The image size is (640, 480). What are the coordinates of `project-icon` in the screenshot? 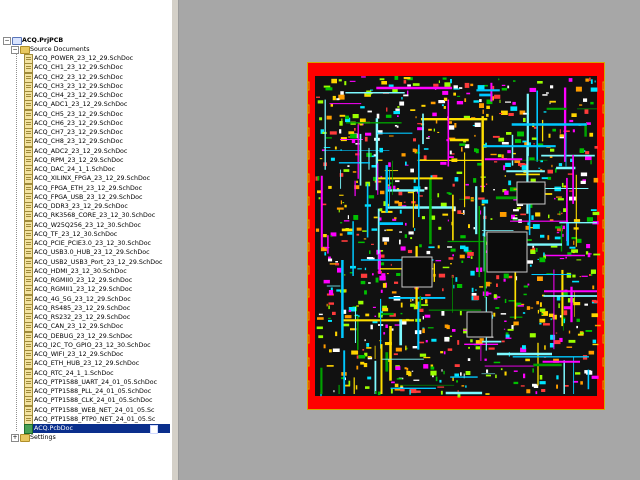 It's located at (17, 41).